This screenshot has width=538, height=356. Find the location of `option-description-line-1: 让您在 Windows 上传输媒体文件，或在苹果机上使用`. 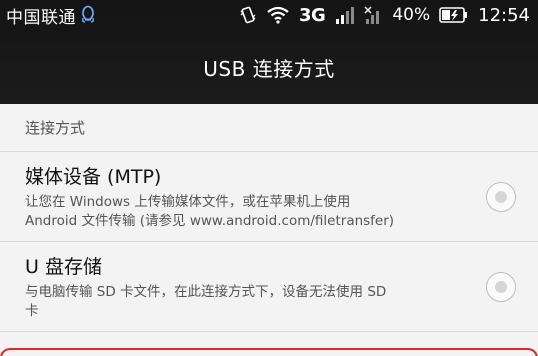

option-description-line-1: 让您在 Windows 上传输媒体文件，或在苹果机上使用 is located at coordinates (188, 202).